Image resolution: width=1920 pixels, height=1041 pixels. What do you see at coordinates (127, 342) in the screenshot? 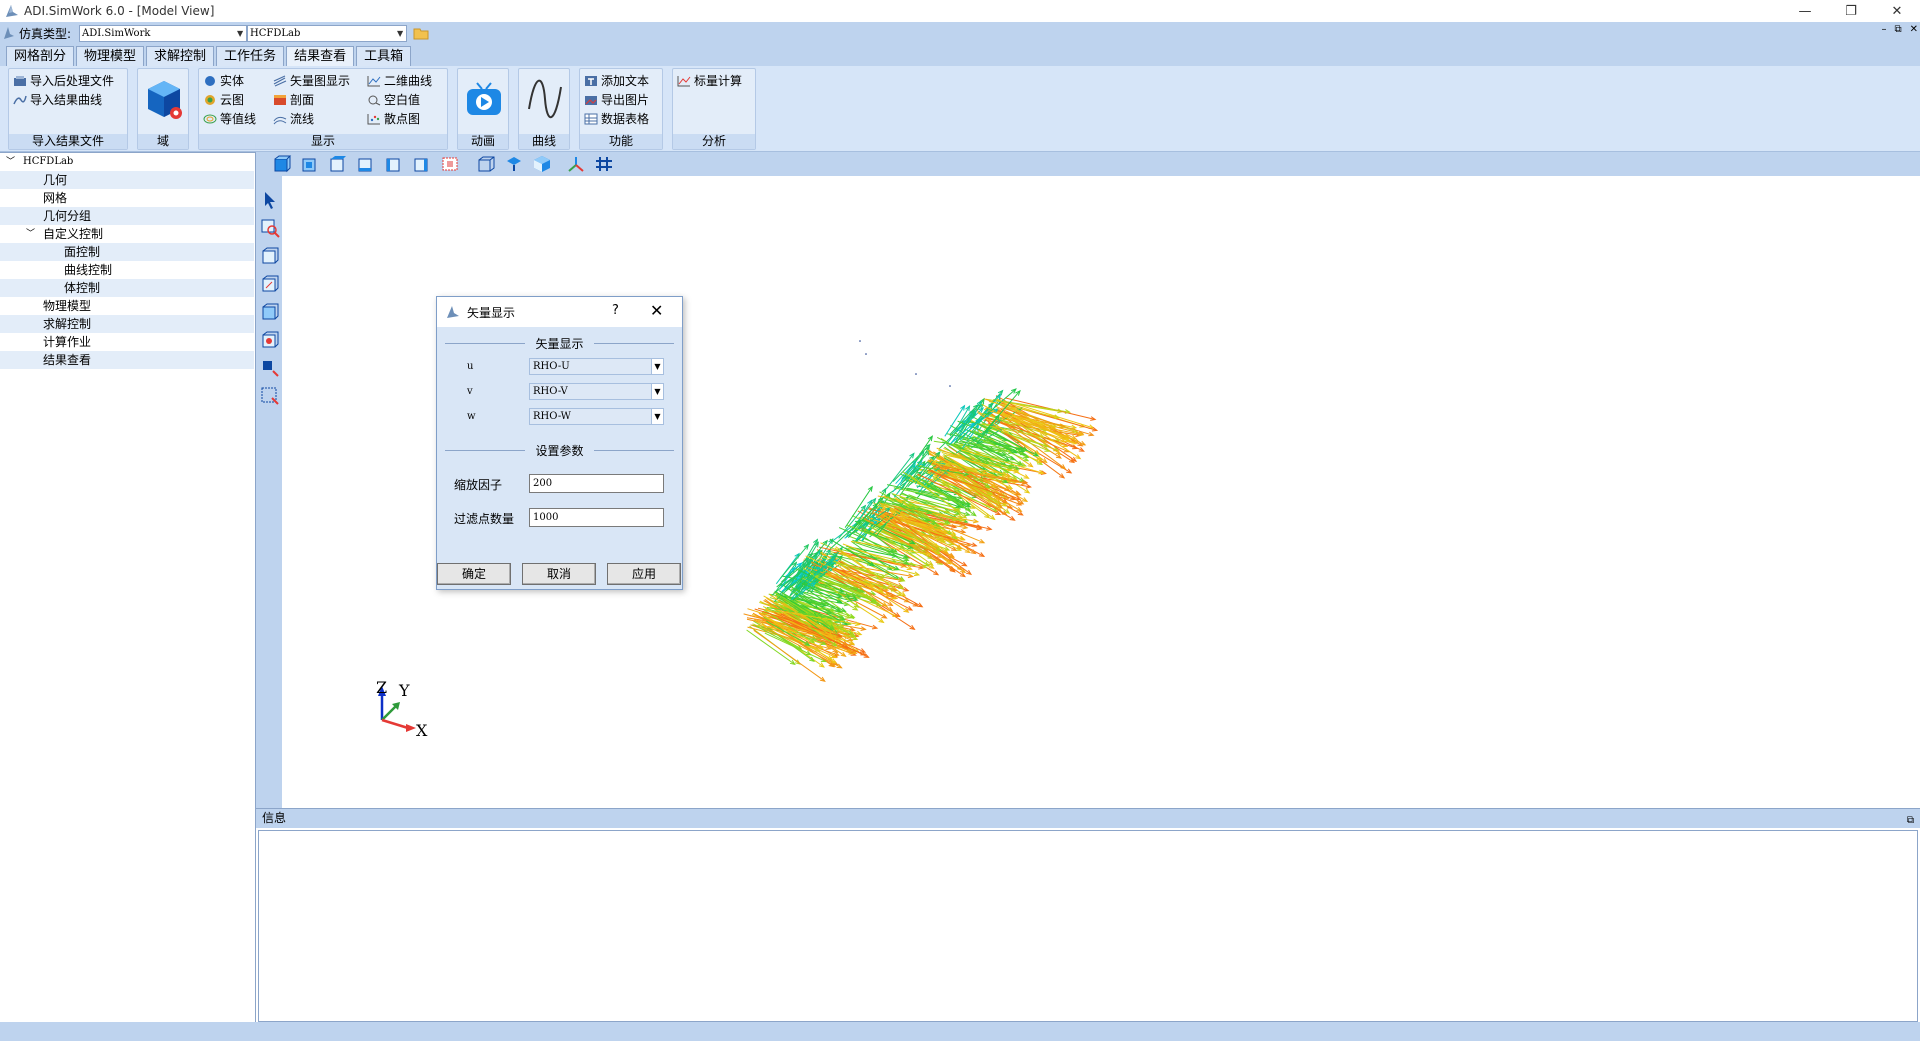
I see `tree-item-compute-job: 计算作业` at bounding box center [127, 342].